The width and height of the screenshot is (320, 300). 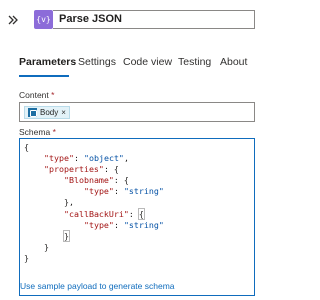 I want to click on content-label-text: Content, so click(x=34, y=95).